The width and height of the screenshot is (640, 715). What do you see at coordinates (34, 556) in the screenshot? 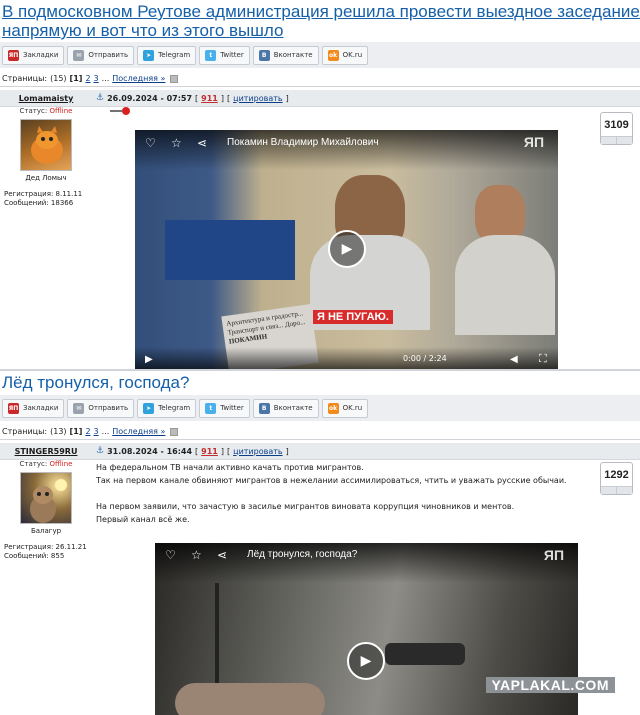
I see `user-messages: Сообщений: 855` at bounding box center [34, 556].